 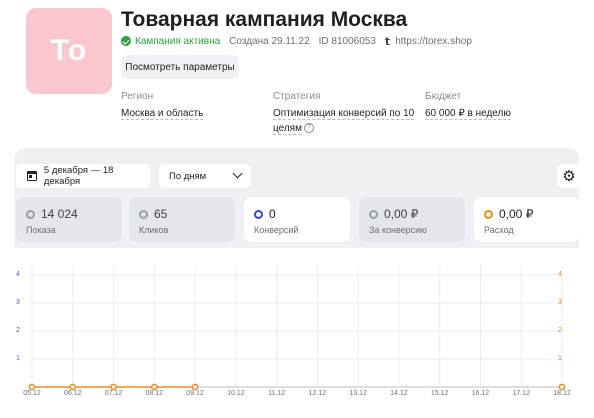 What do you see at coordinates (154, 393) in the screenshot?
I see `x-tick-label: 08.12` at bounding box center [154, 393].